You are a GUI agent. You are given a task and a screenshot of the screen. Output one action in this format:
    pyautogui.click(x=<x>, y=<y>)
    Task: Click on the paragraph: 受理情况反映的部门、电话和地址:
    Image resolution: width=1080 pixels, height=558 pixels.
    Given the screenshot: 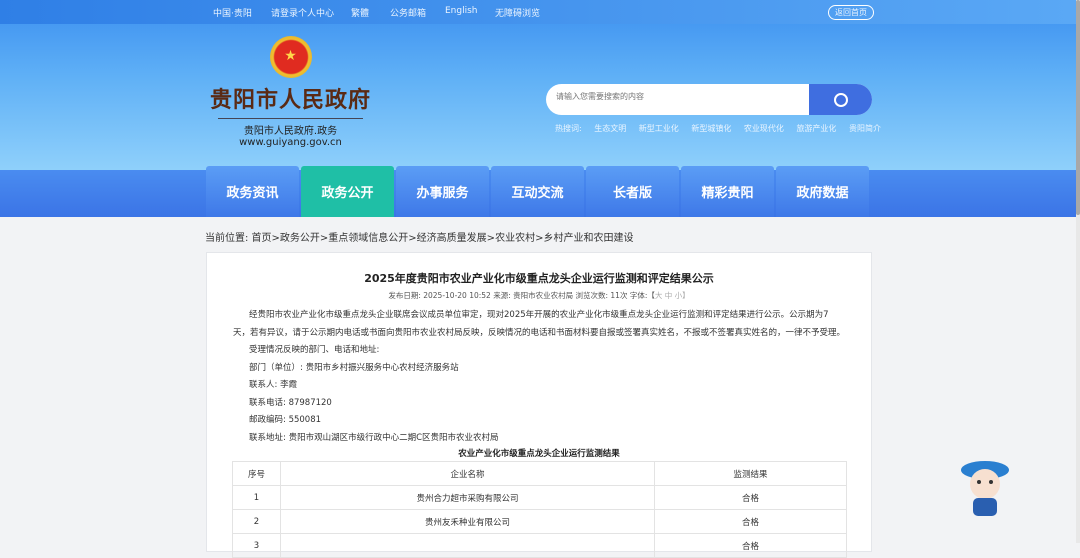 What is the action you would take?
    pyautogui.click(x=314, y=350)
    